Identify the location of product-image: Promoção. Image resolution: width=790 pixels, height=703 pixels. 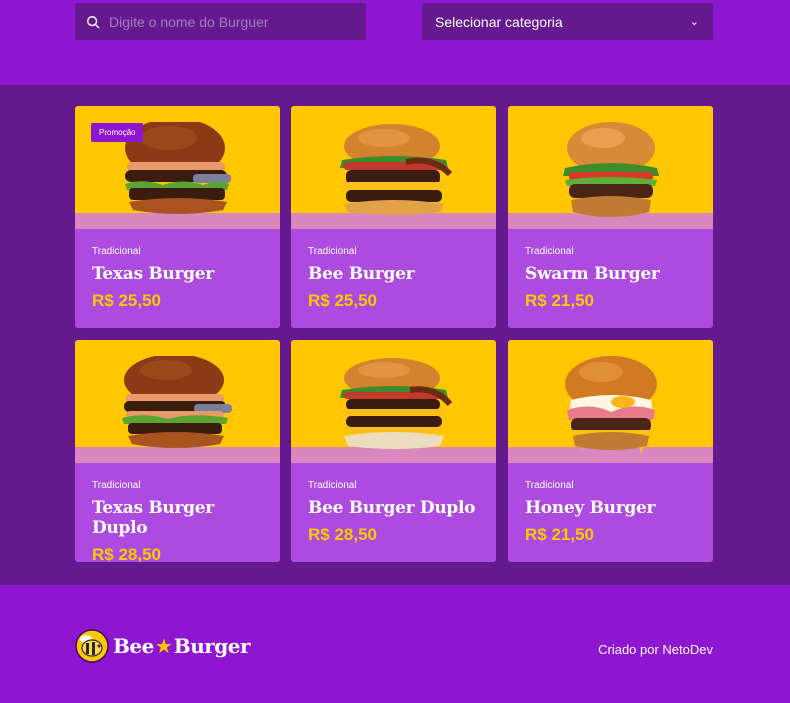
(177, 167).